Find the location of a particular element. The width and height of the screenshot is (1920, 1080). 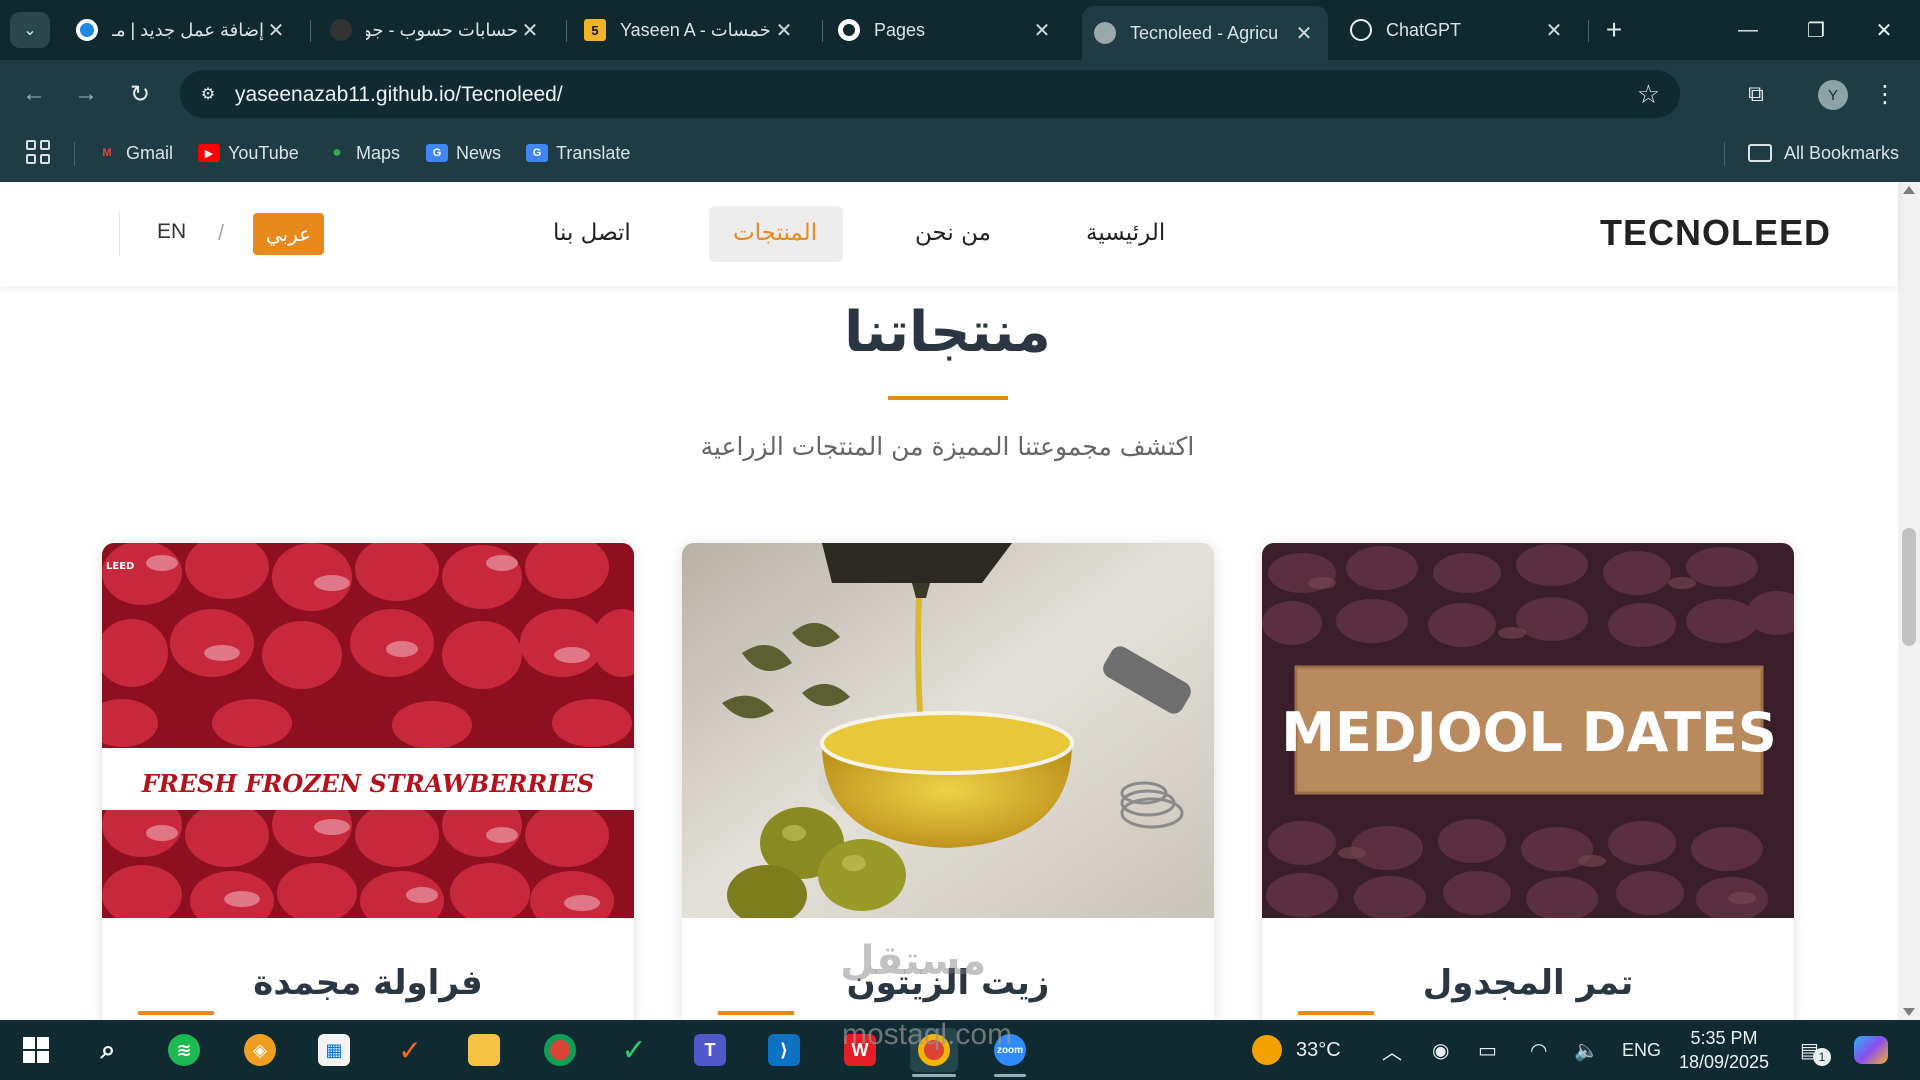

scroll-down-arrow-icon is located at coordinates (1909, 1012).